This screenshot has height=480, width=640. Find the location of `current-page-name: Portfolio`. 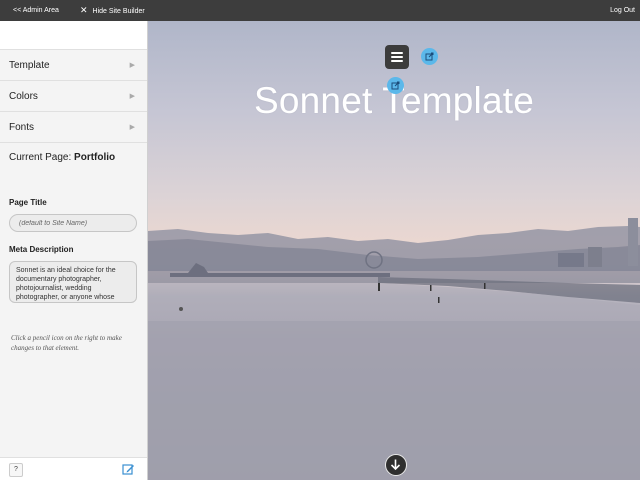

current-page-name: Portfolio is located at coordinates (95, 157).